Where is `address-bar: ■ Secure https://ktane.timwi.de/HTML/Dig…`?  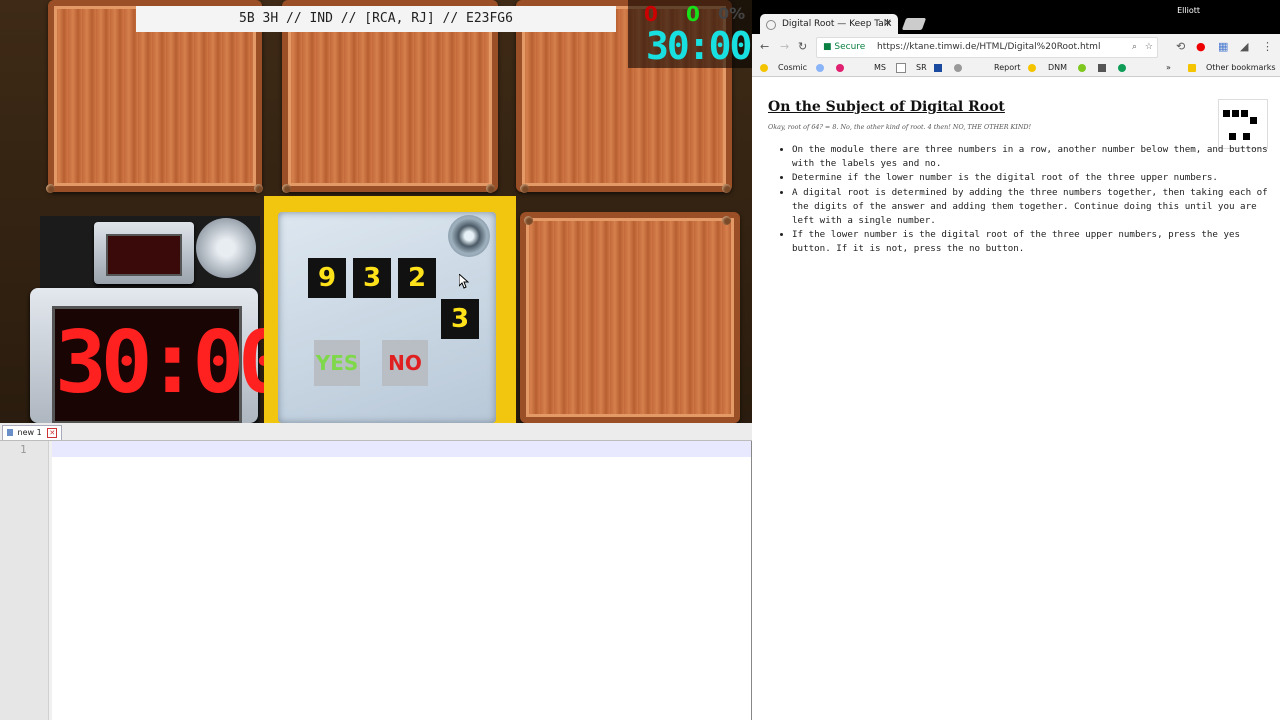 address-bar: ■ Secure https://ktane.timwi.de/HTML/Dig… is located at coordinates (987, 47).